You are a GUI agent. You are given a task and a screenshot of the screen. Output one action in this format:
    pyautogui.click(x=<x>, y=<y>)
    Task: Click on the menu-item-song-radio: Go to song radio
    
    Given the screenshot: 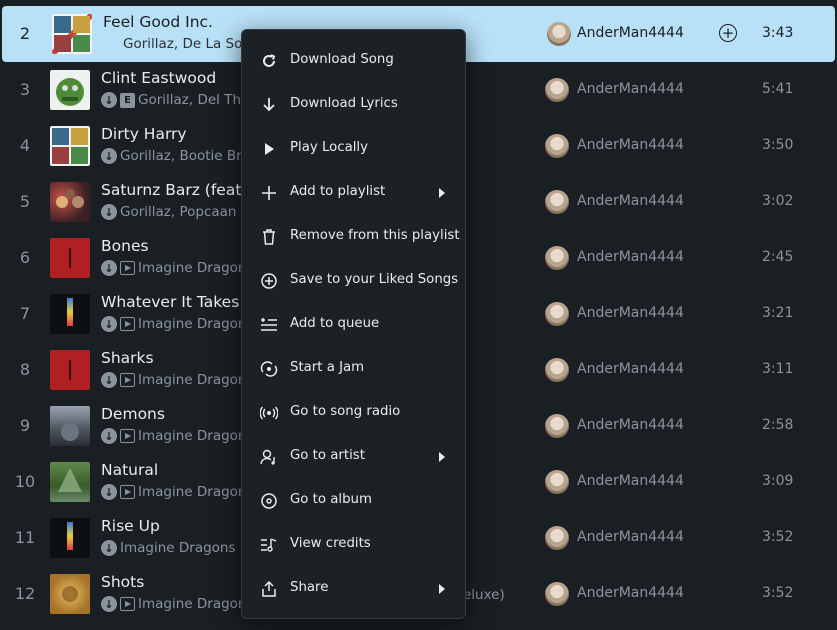 What is the action you would take?
    pyautogui.click(x=353, y=413)
    